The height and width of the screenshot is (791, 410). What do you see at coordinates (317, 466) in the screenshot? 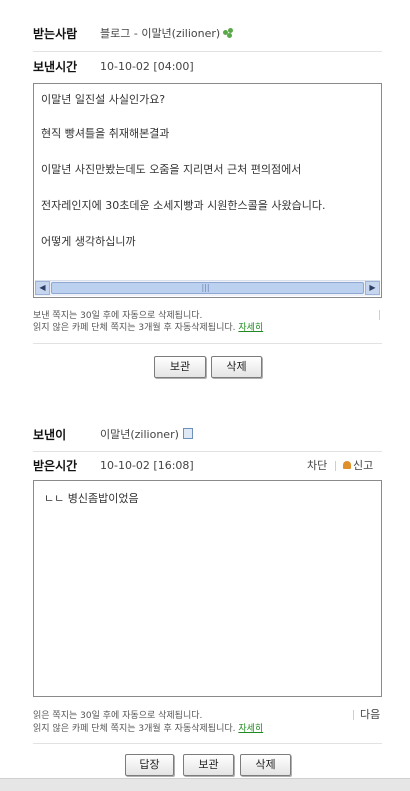
I see `block-link: 차단` at bounding box center [317, 466].